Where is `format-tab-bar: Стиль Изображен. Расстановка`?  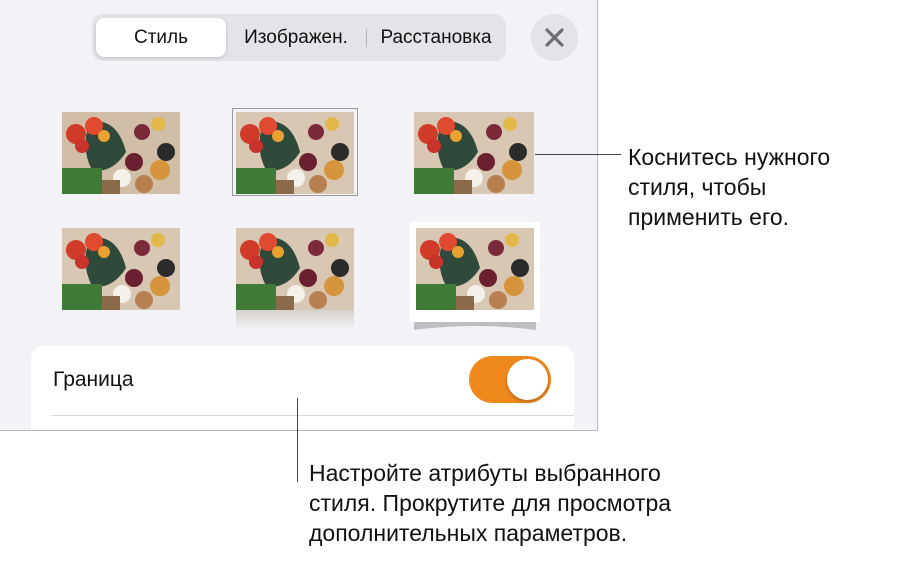
format-tab-bar: Стиль Изображен. Расстановка is located at coordinates (299, 37).